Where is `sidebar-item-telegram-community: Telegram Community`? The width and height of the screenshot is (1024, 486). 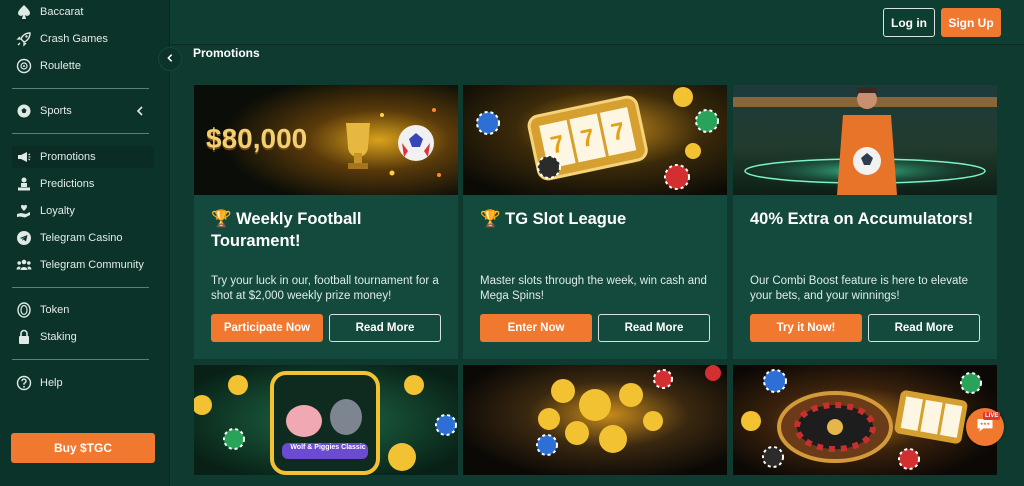 sidebar-item-telegram-community: Telegram Community is located at coordinates (83, 265).